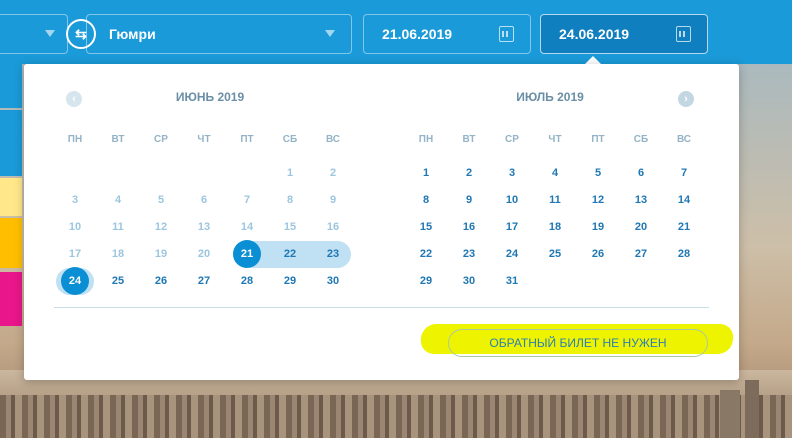  I want to click on depart-date-field: 21.06.2019, so click(447, 34).